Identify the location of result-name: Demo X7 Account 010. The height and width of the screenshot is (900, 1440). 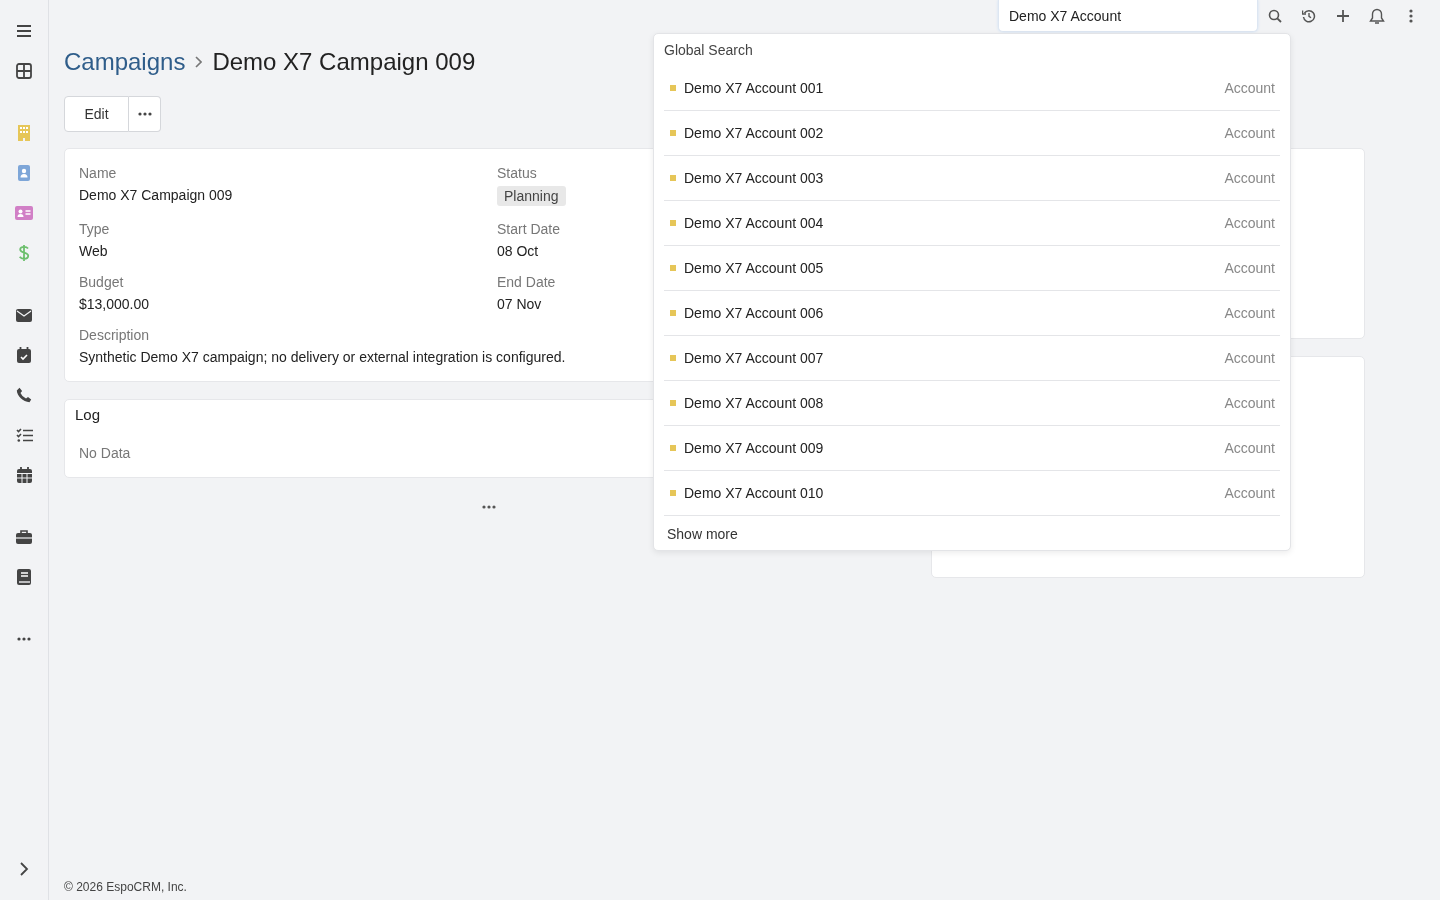
(754, 493).